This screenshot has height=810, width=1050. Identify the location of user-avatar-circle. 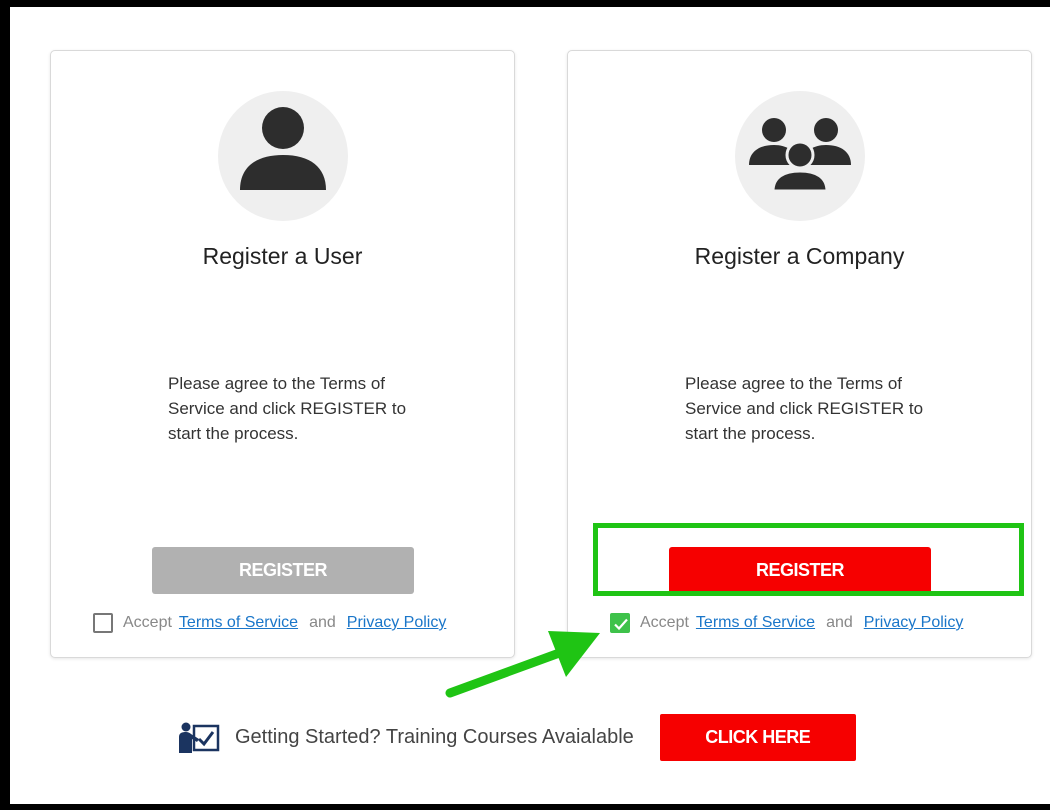
(282, 156).